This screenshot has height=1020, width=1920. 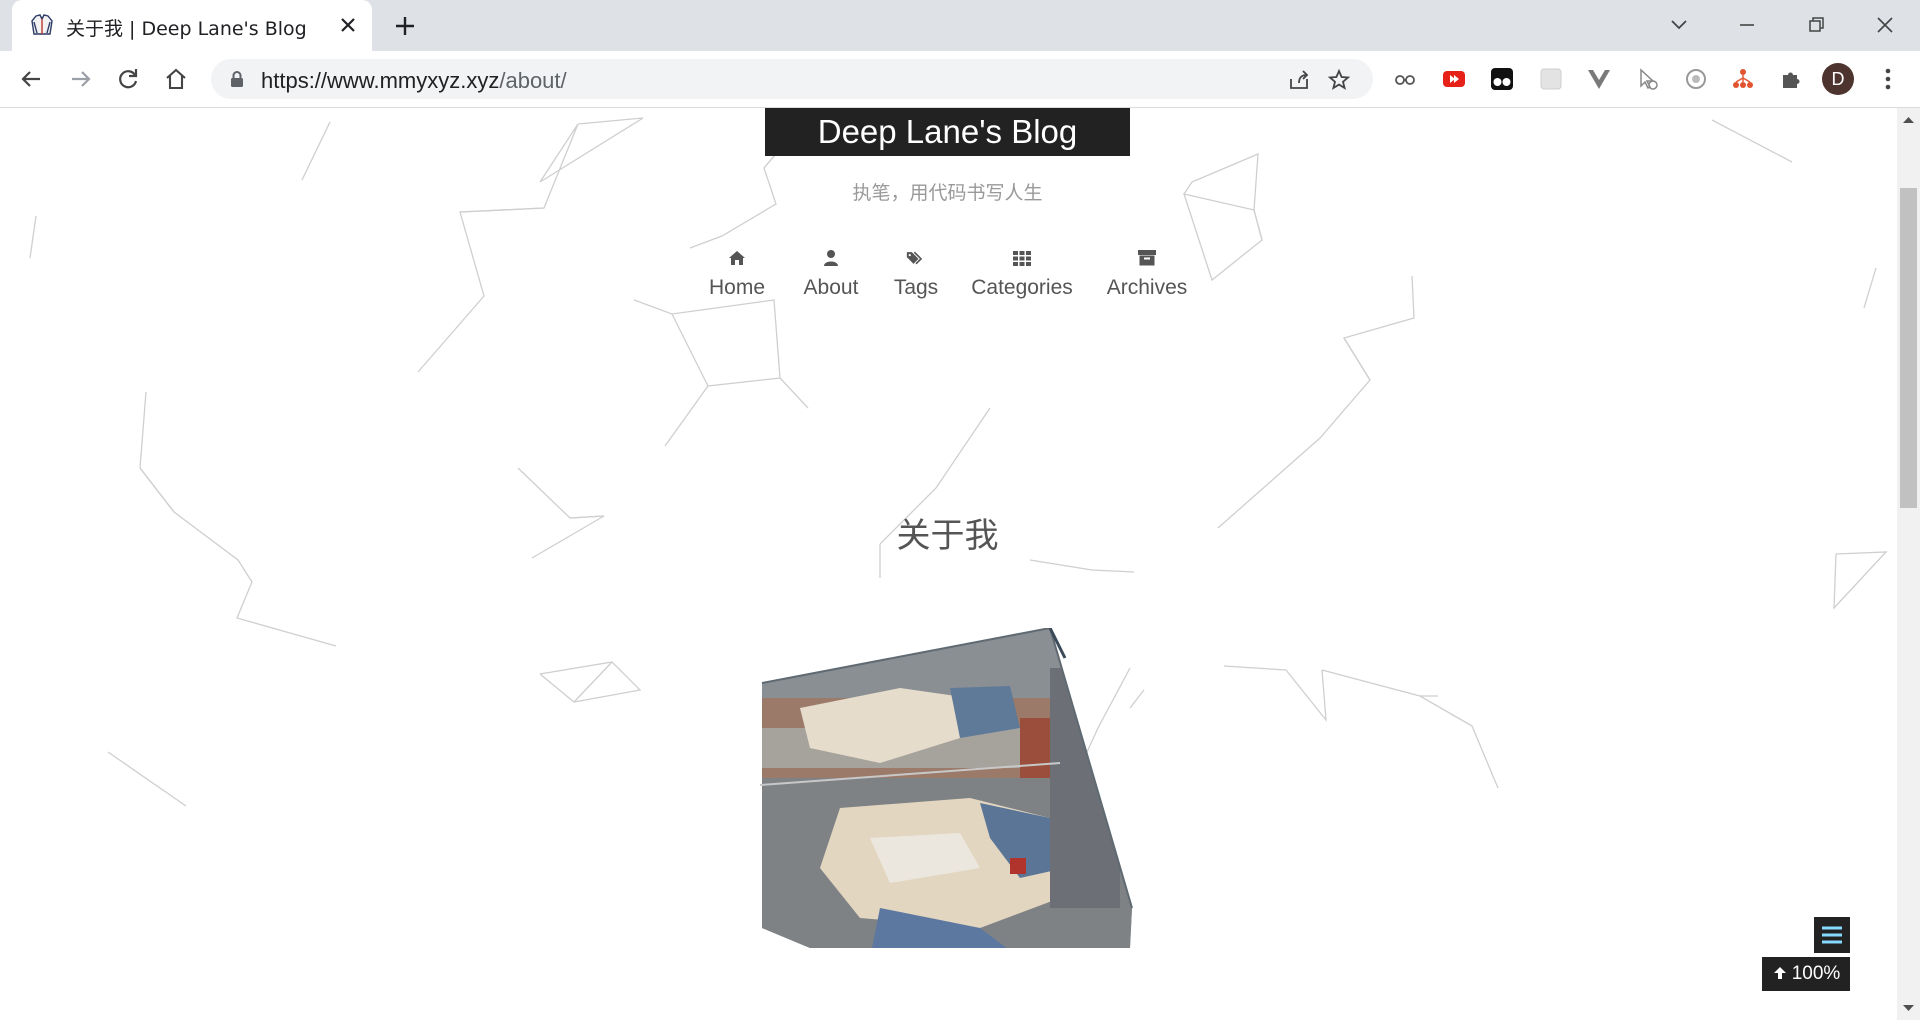 What do you see at coordinates (1743, 79) in the screenshot?
I see `network-extension-icon` at bounding box center [1743, 79].